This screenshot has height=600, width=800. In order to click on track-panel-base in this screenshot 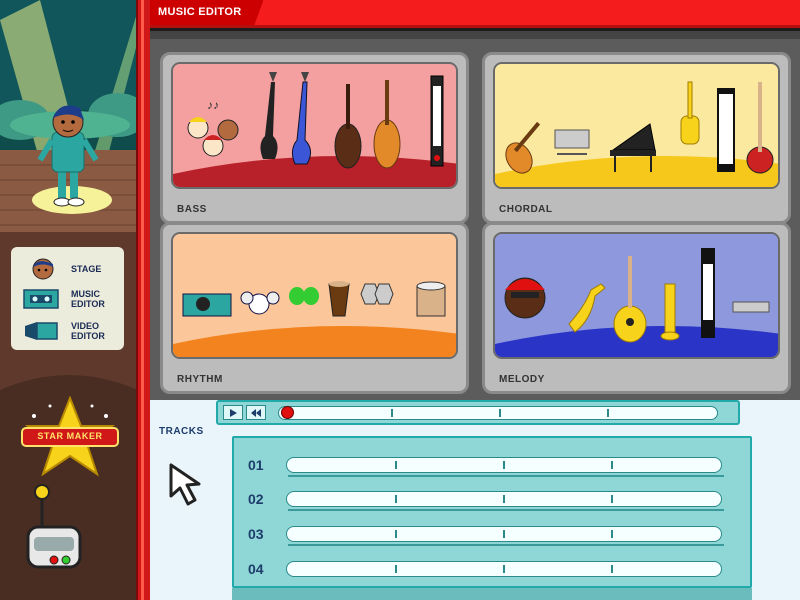, I will do `click(492, 594)`.